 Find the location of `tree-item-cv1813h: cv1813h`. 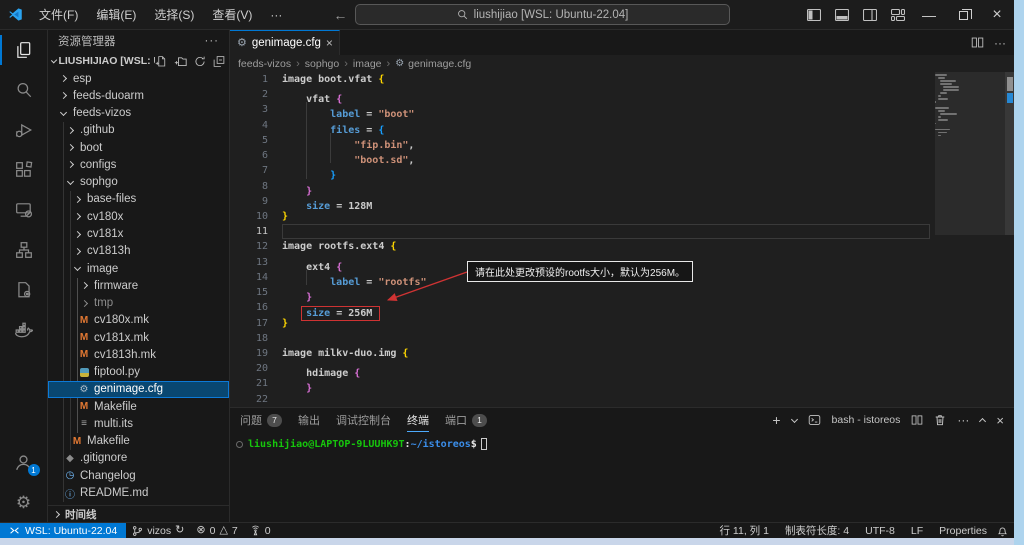

tree-item-cv1813h: cv1813h is located at coordinates (138, 251).